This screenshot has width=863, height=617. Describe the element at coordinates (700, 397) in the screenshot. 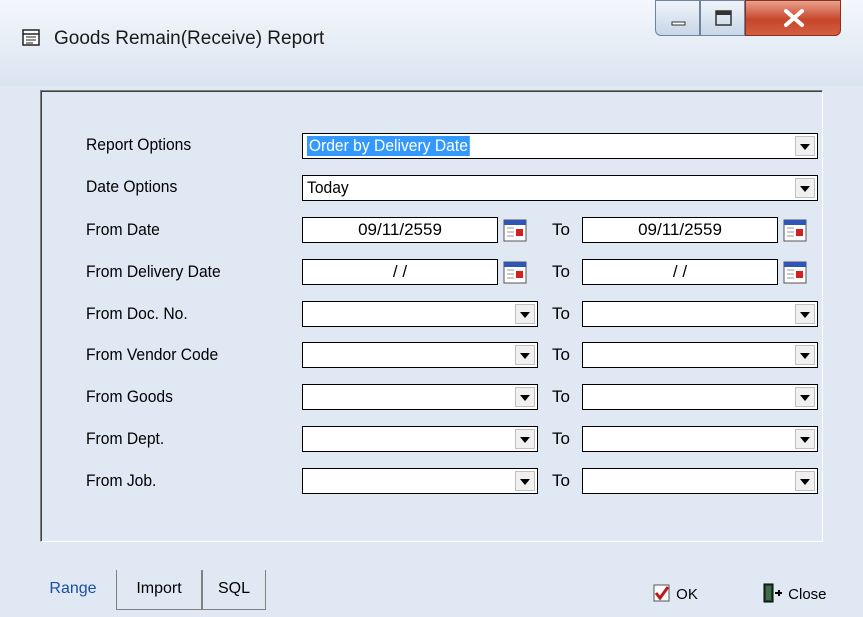

I see `to-goods-select` at that location.